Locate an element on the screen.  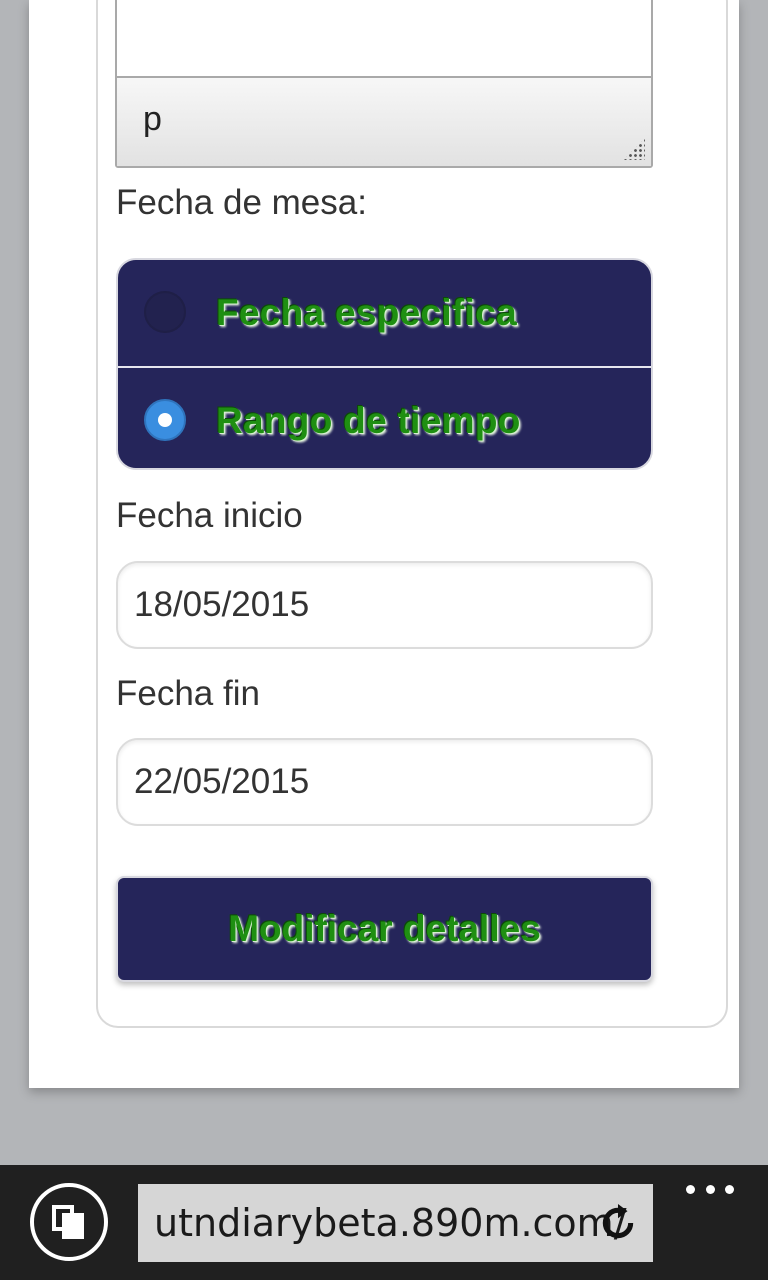
tabs-button is located at coordinates (69, 1222).